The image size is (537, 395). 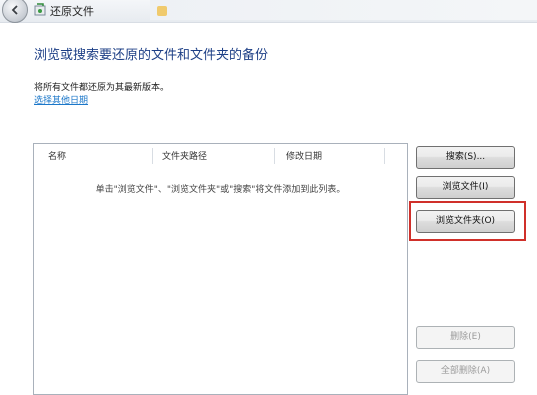 I want to click on empty-list-message: 单击"浏览文件"、"浏览文件夹"或"搜索"将文件添加到此列表。, so click(x=220, y=190).